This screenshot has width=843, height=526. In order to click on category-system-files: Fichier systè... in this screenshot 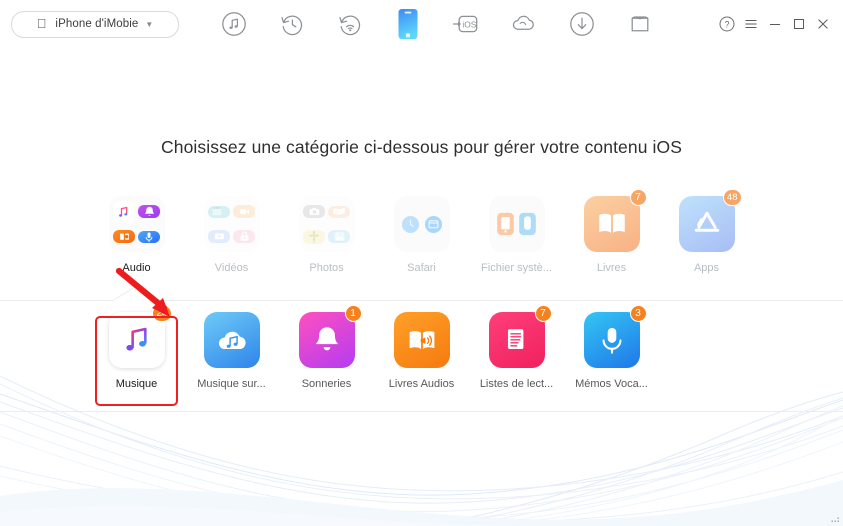, I will do `click(516, 244)`.